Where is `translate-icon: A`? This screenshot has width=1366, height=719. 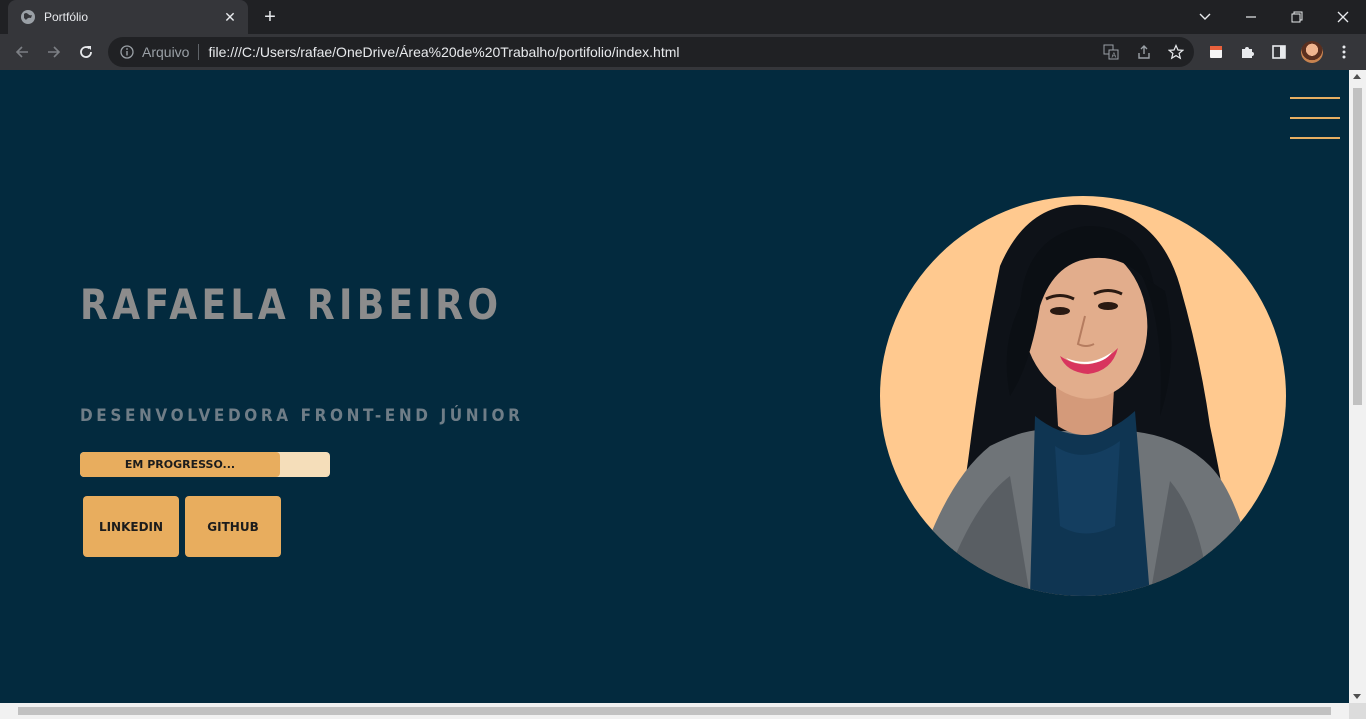
translate-icon: A is located at coordinates (1111, 52).